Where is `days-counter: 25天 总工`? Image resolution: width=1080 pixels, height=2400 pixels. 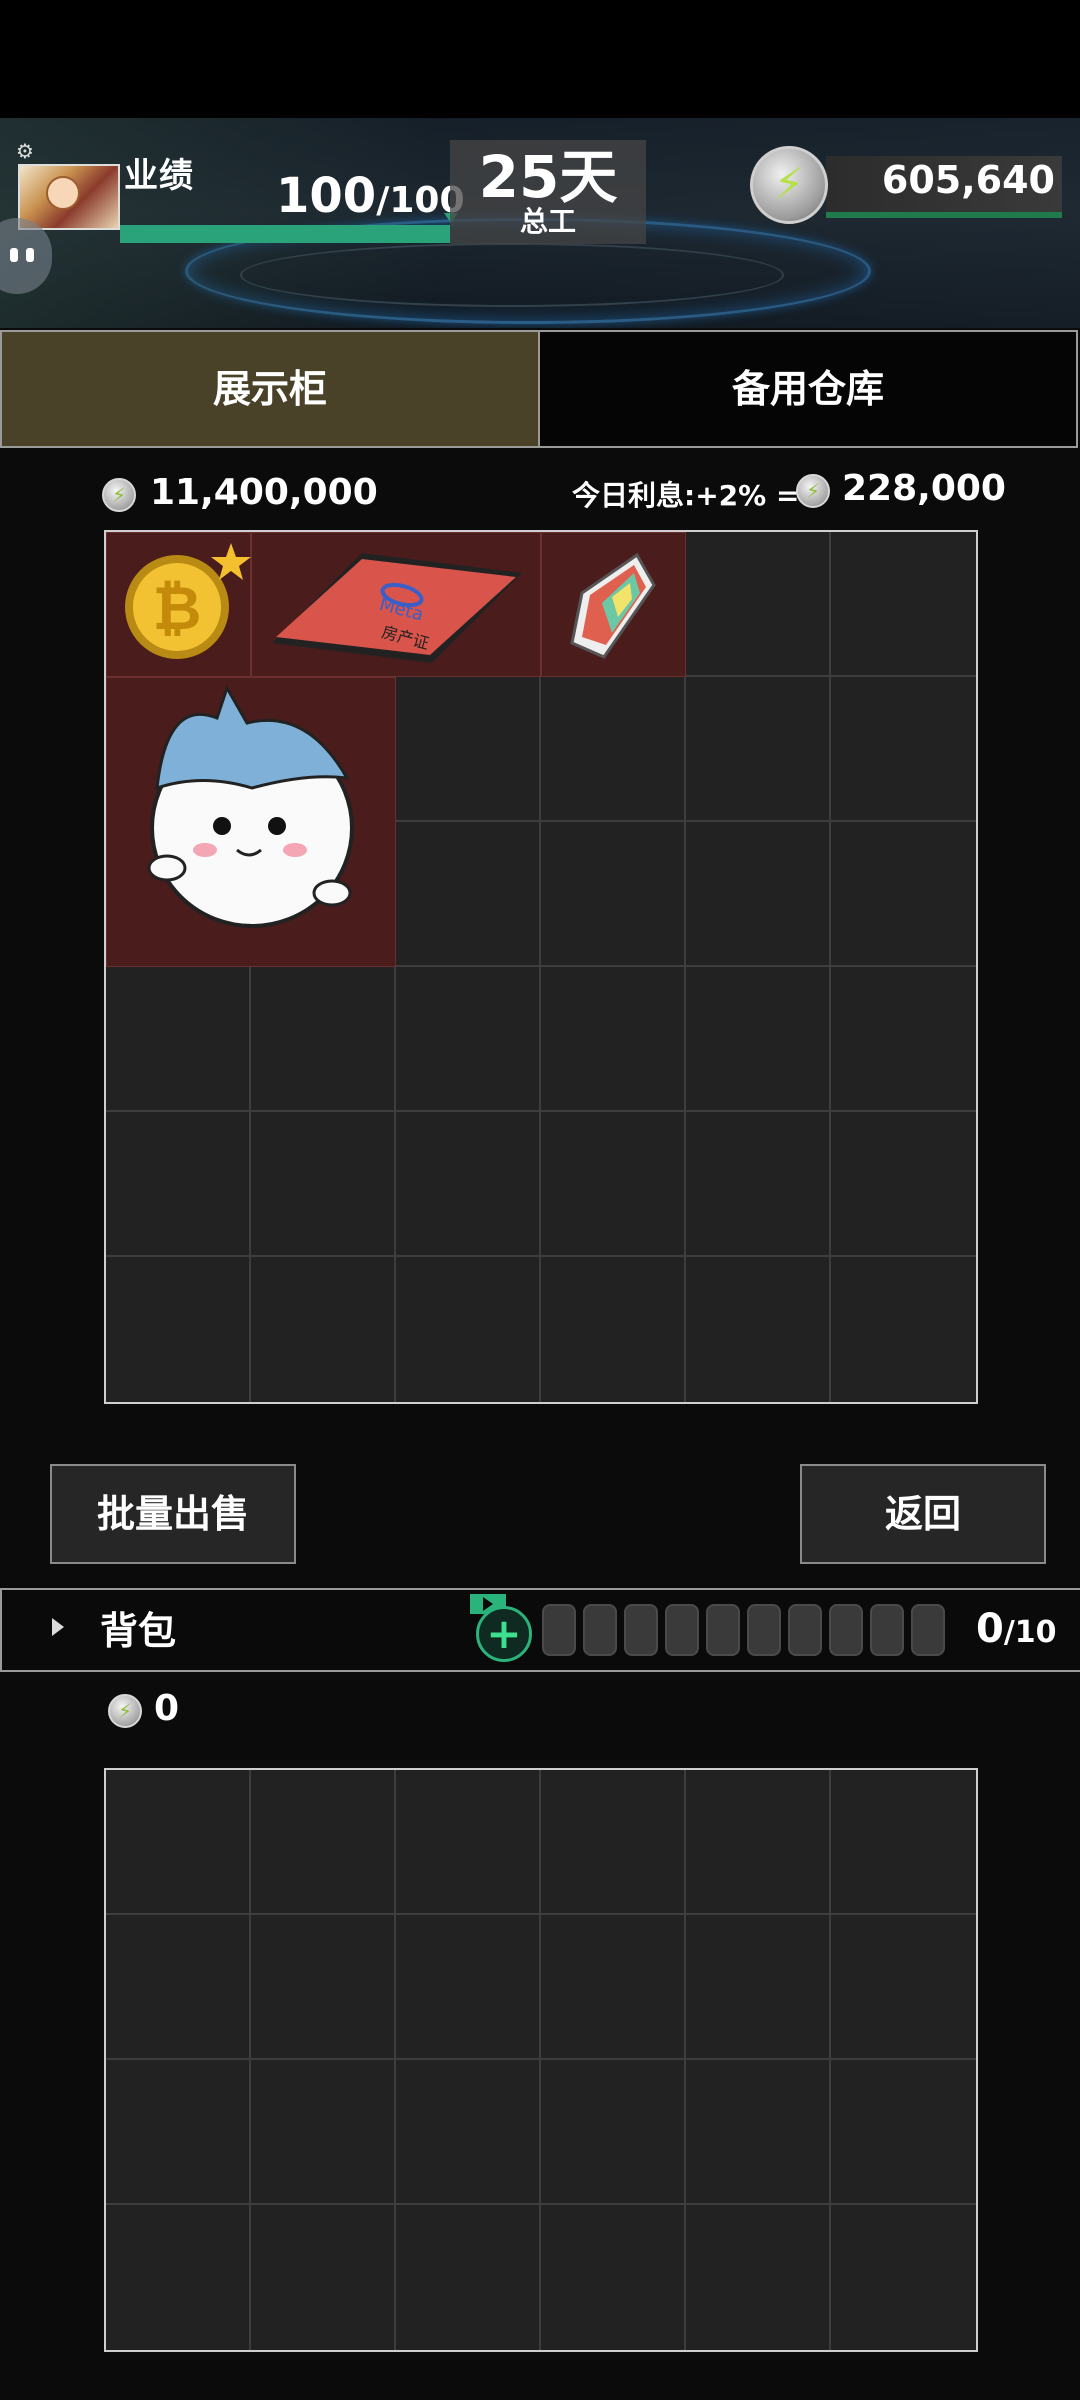 days-counter: 25天 总工 is located at coordinates (548, 192).